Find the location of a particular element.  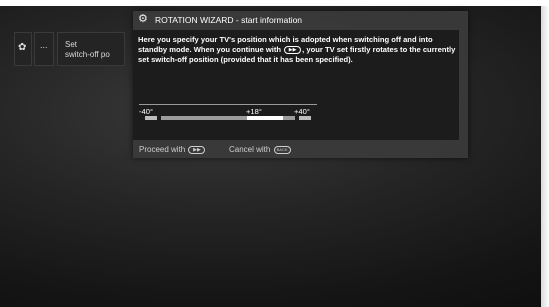

menu-tile-label-line2: switch-off po is located at coordinates (87, 54).